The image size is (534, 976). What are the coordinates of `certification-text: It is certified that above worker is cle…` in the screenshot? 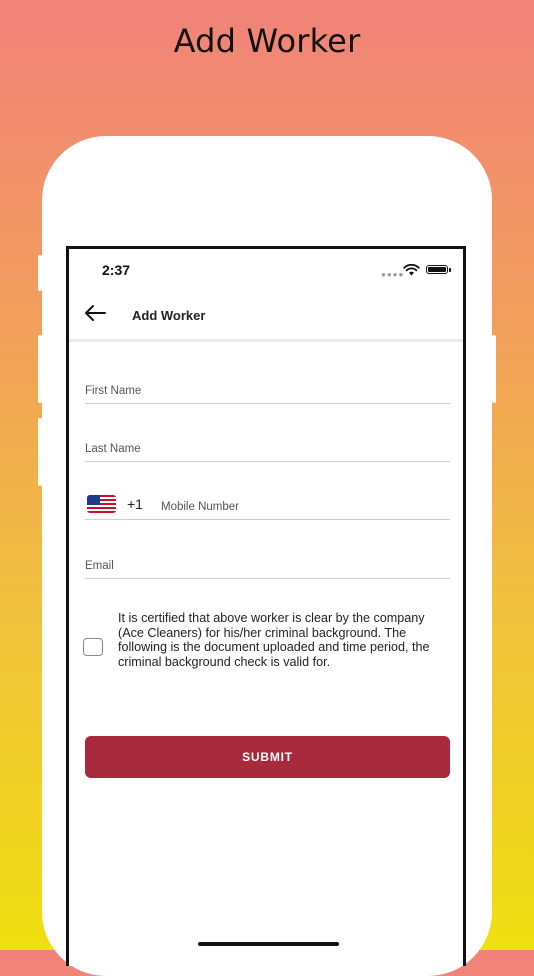 It's located at (274, 640).